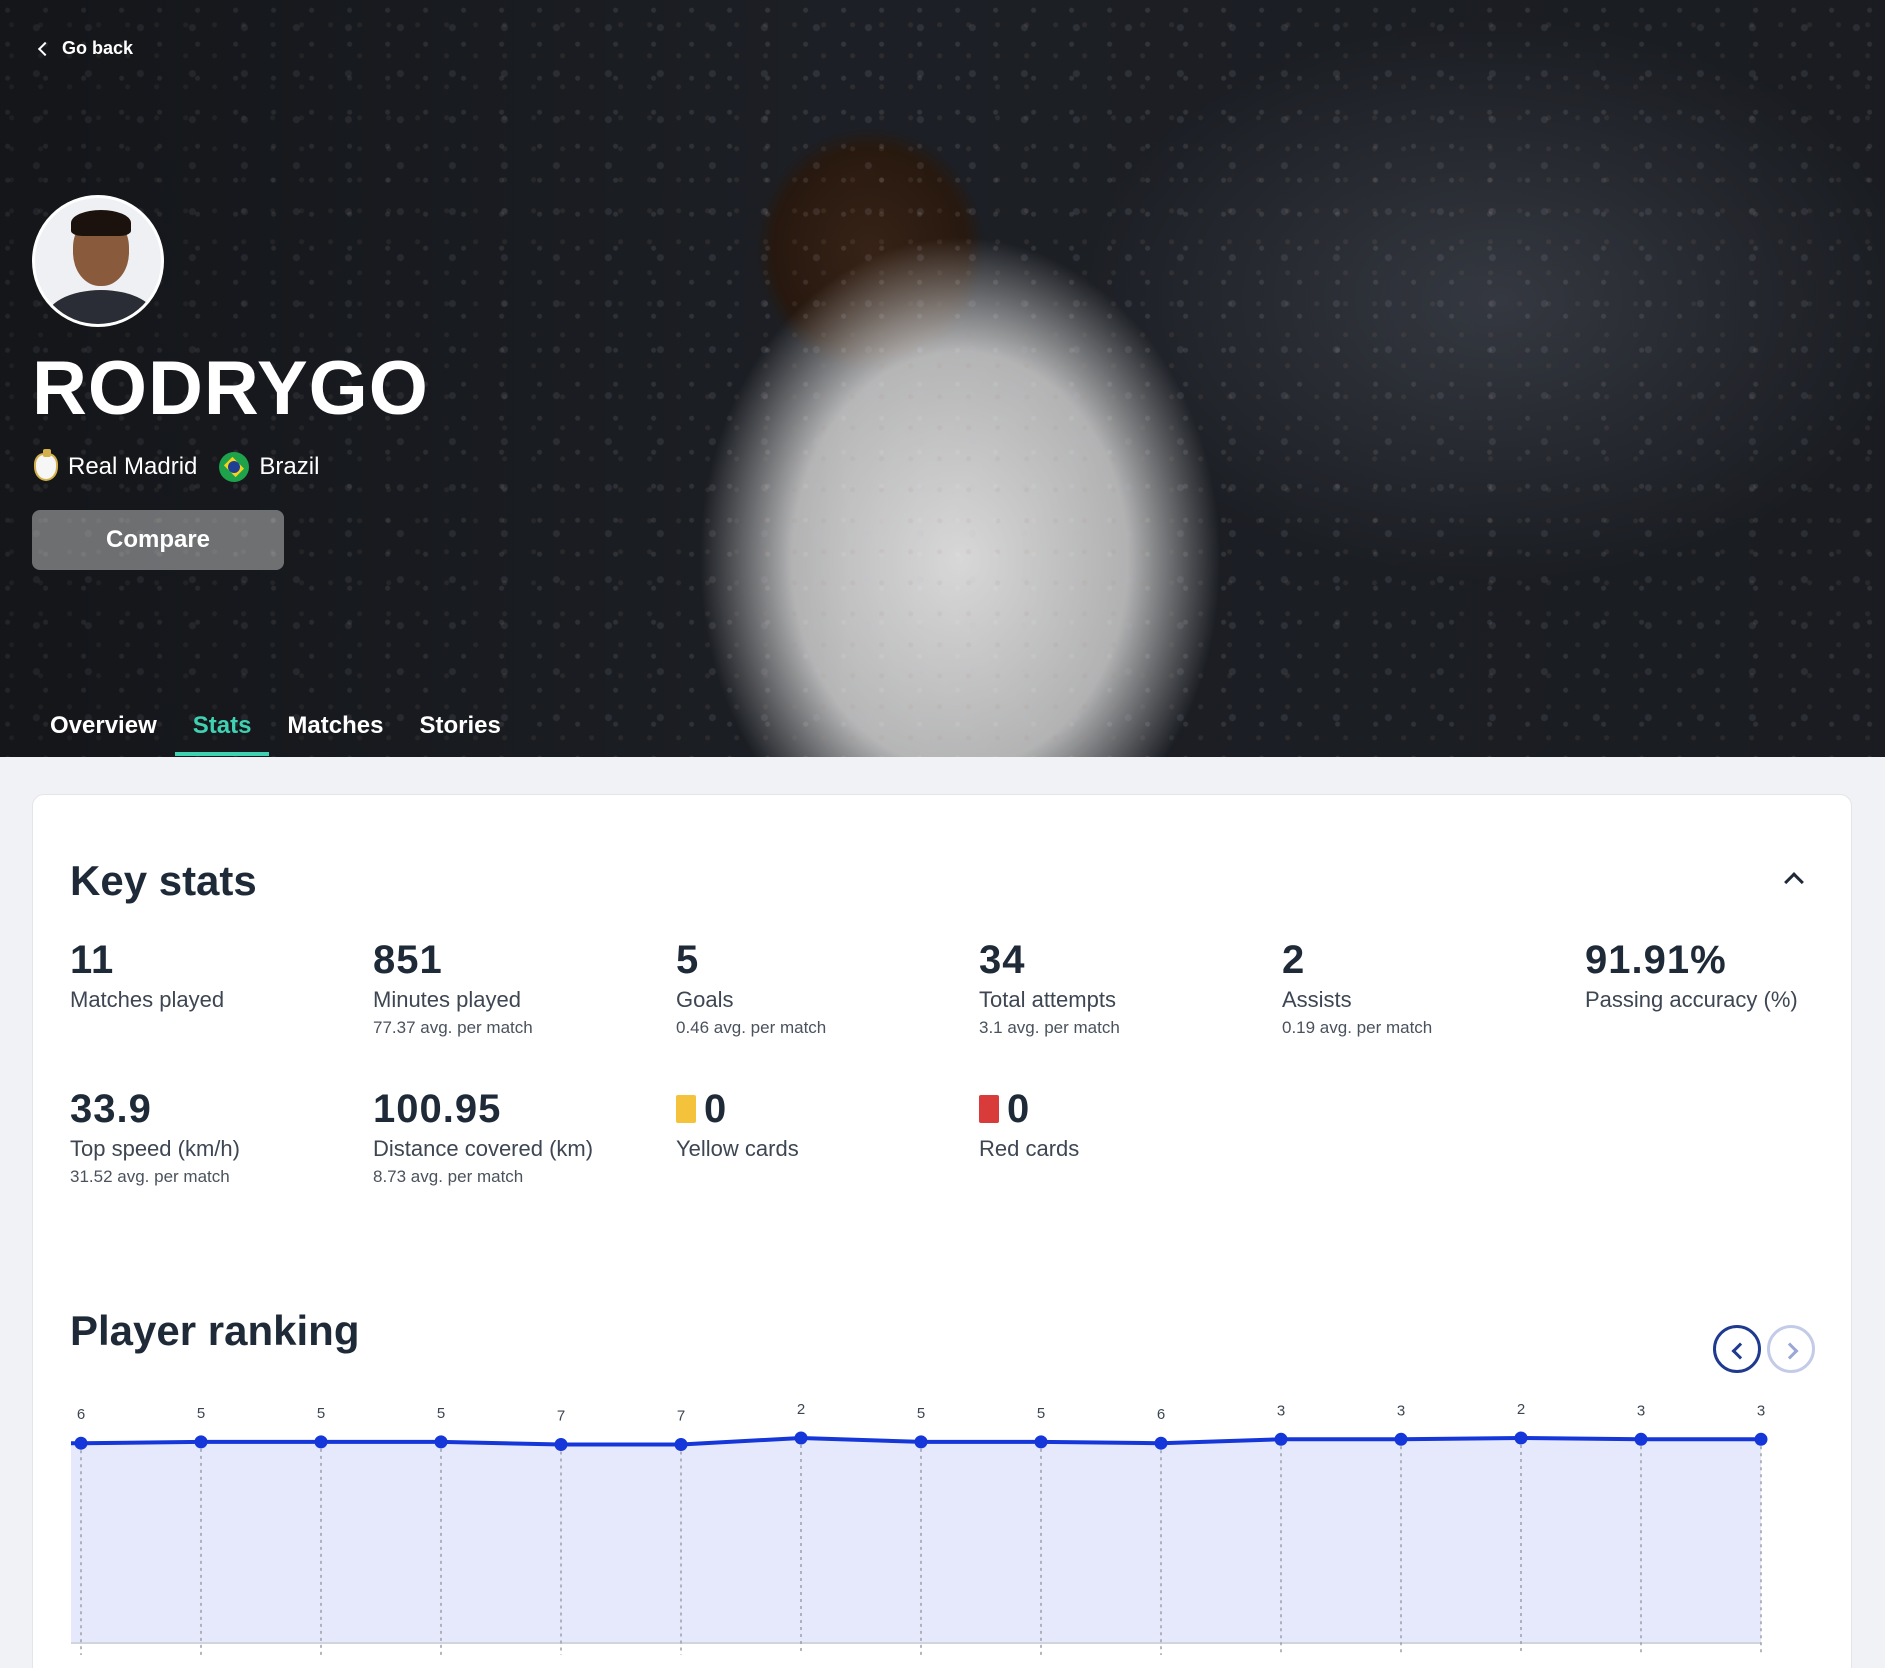  I want to click on club-link: Real Madrid, so click(116, 465).